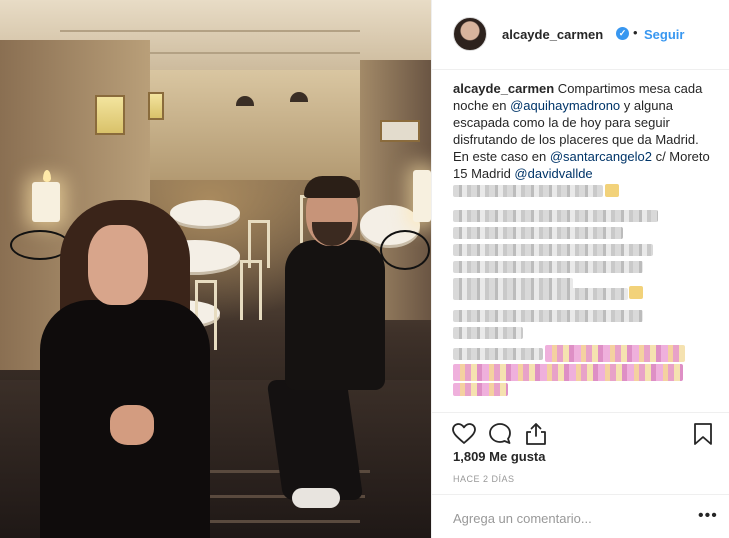  I want to click on photo-candle-flame, so click(47, 176).